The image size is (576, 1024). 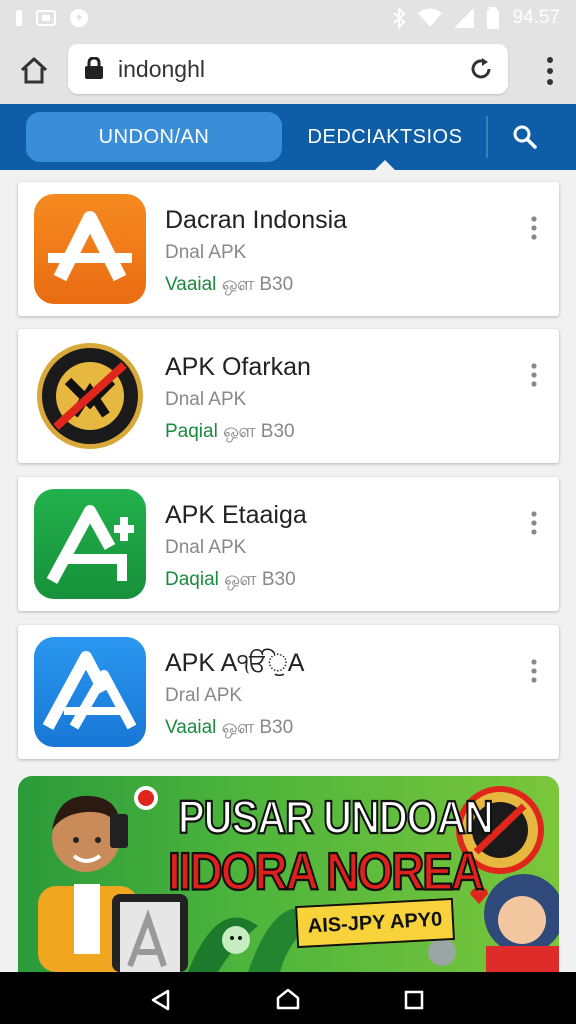 I want to click on app-list-item: APK Ofarkan Dnal APK Paqial ஔ B30, so click(x=288, y=396).